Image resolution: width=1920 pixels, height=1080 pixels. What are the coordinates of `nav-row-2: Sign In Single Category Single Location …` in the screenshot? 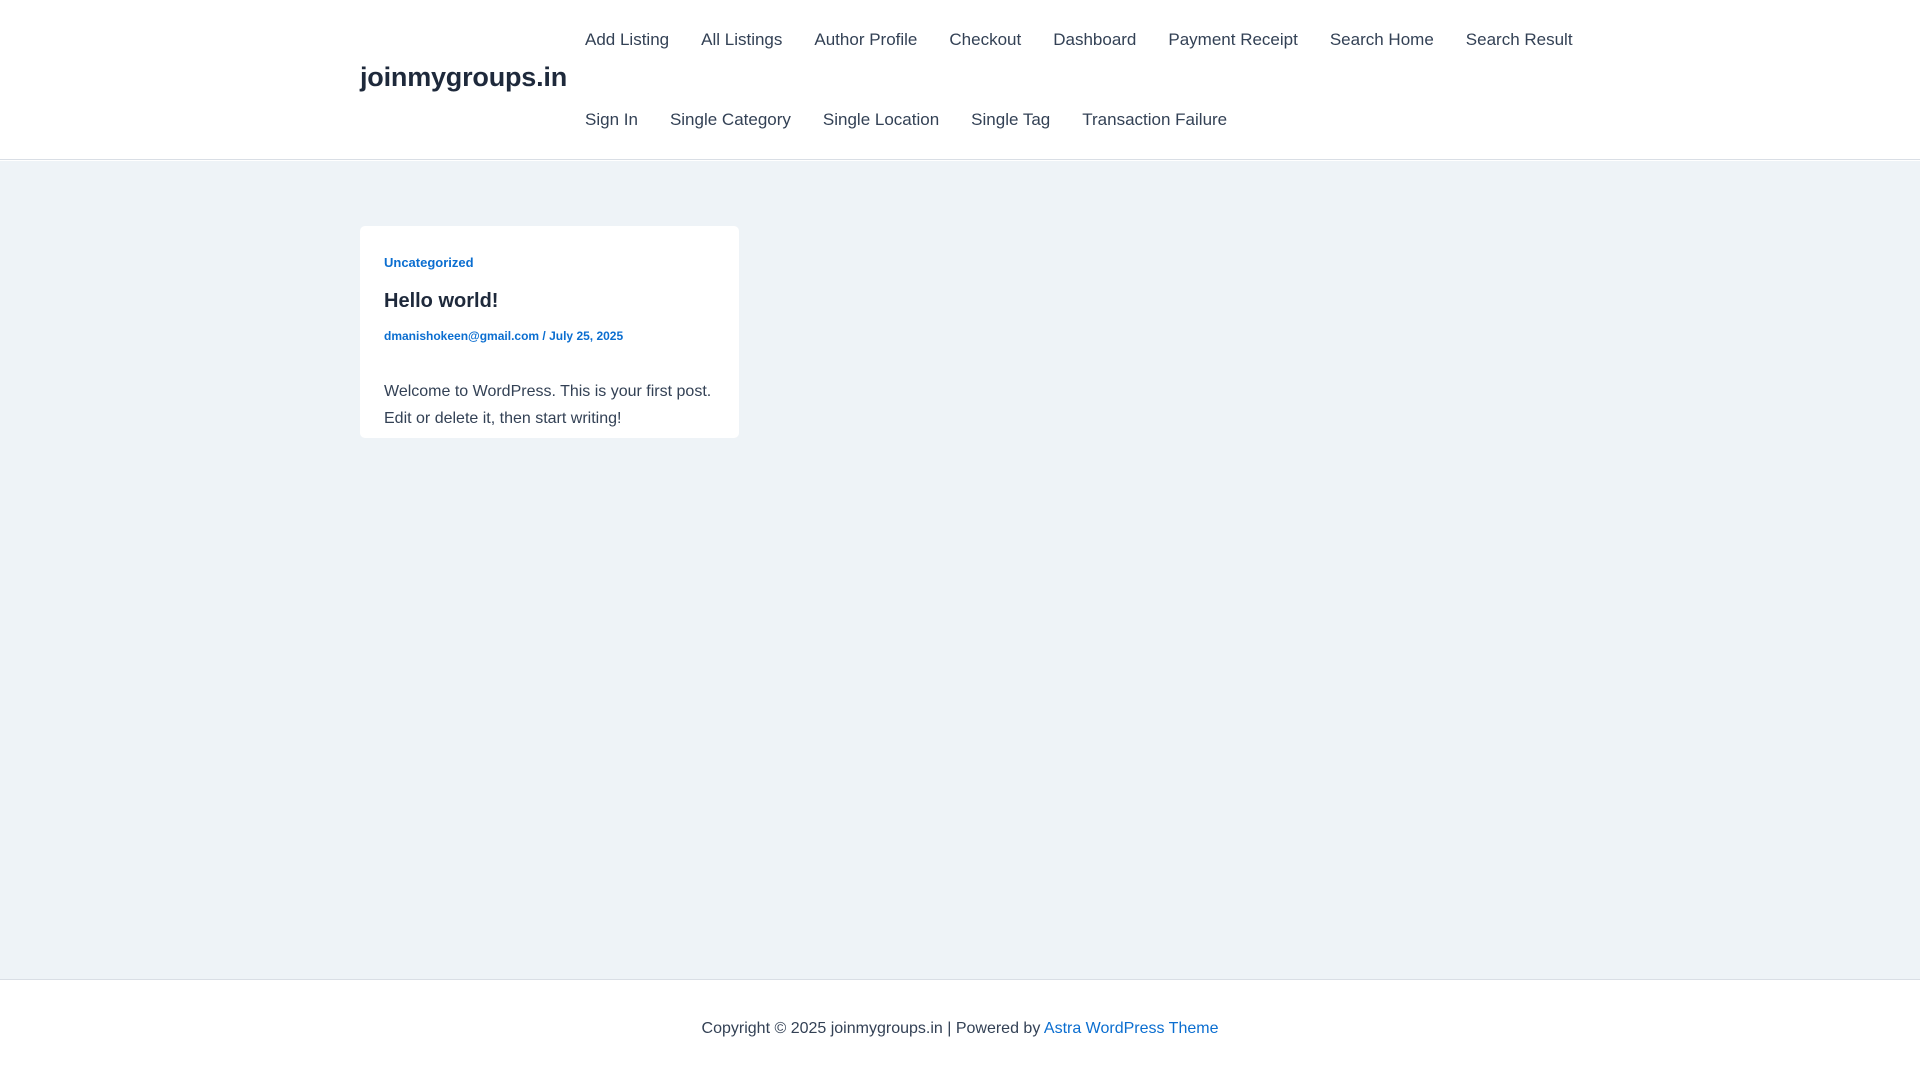 It's located at (905, 120).